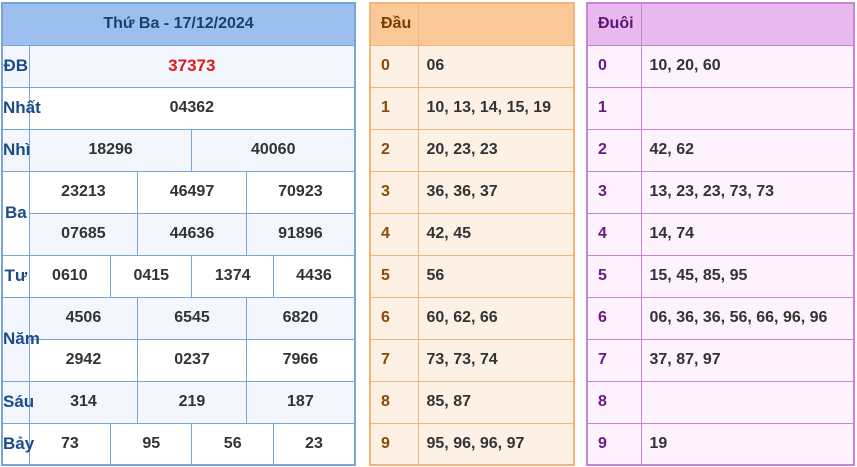 The image size is (857, 467). What do you see at coordinates (21, 108) in the screenshot?
I see `prize-label-nhat: Nhất` at bounding box center [21, 108].